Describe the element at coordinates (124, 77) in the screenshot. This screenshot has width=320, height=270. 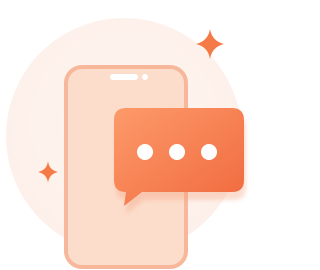
I see `phone-speaker` at that location.